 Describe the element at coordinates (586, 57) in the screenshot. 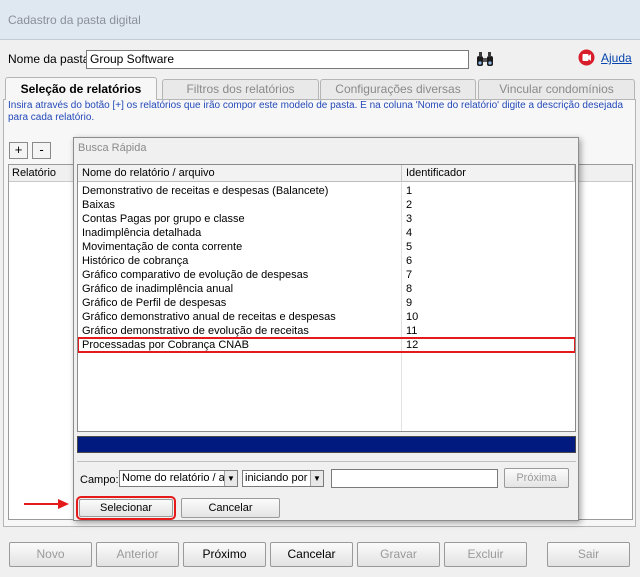

I see `help-icon` at that location.